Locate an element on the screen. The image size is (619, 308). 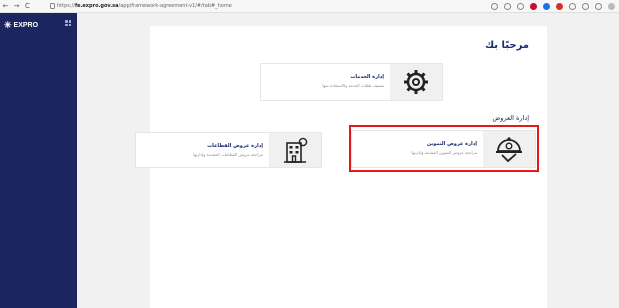
extension-red-icon is located at coordinates (559, 6).